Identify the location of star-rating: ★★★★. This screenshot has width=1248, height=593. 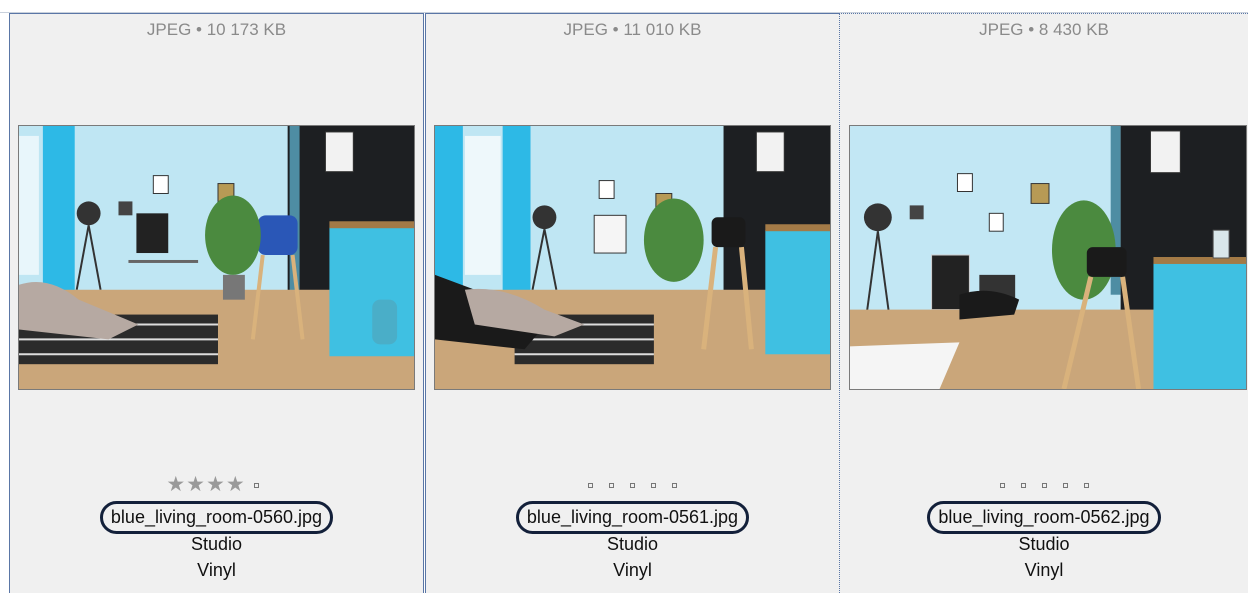
(216, 485).